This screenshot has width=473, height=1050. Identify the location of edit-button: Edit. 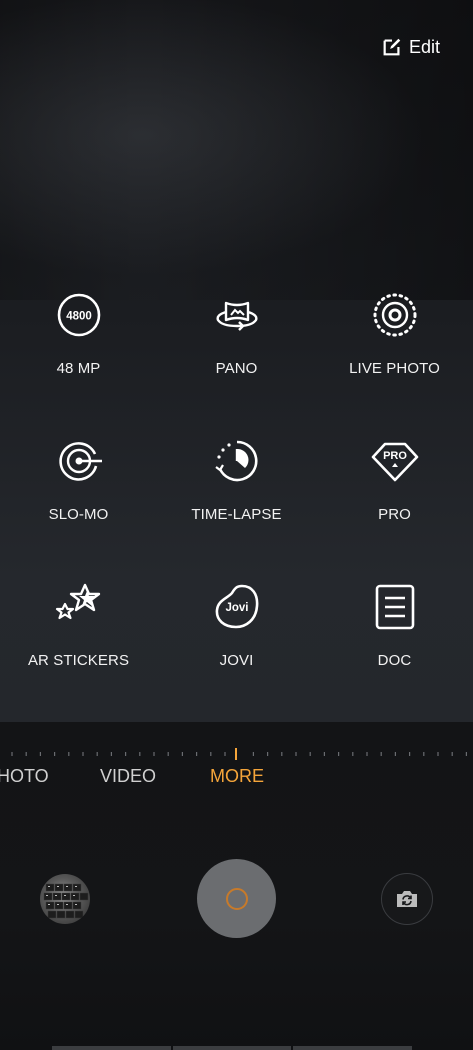
(410, 47).